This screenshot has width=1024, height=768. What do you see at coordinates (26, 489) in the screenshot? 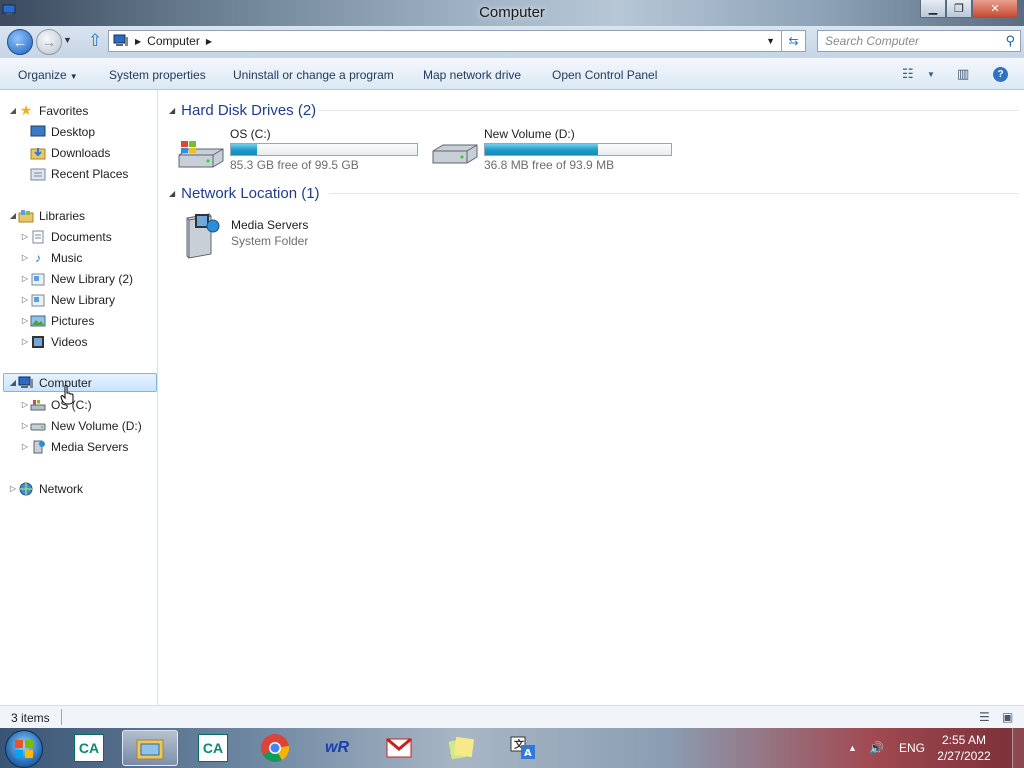
I see `network-icon` at bounding box center [26, 489].